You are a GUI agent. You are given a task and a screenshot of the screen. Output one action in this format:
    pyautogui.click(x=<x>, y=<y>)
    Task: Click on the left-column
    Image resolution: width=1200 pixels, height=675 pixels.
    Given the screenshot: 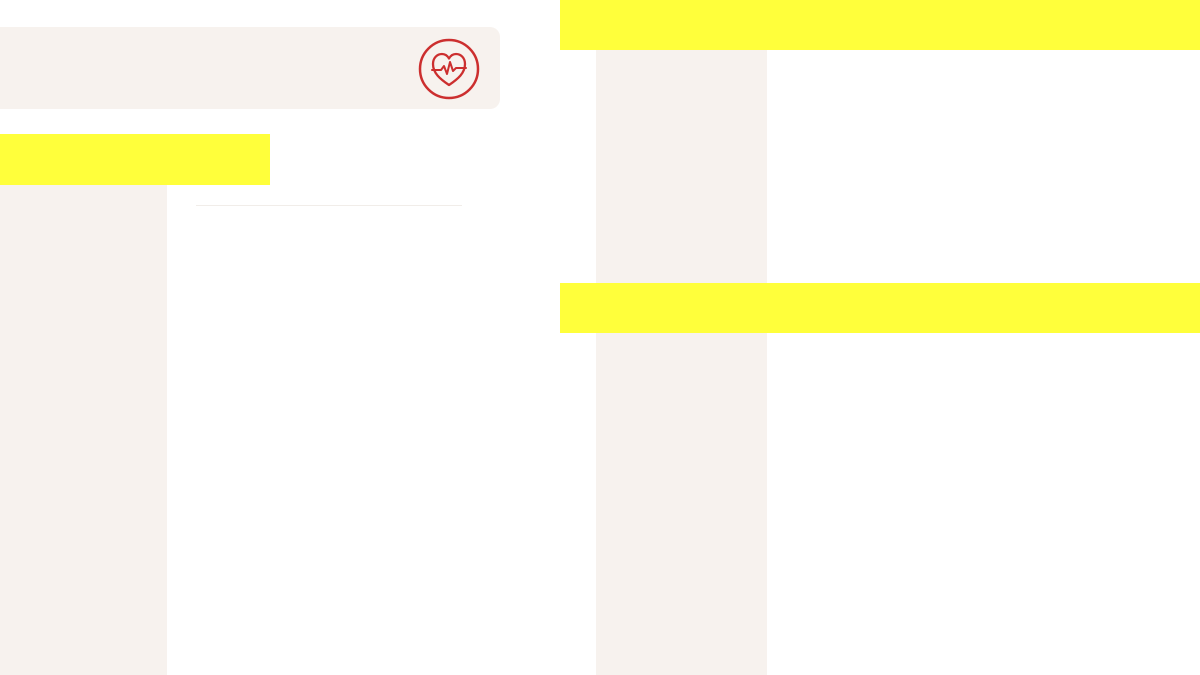 What is the action you would take?
    pyautogui.click(x=83, y=430)
    